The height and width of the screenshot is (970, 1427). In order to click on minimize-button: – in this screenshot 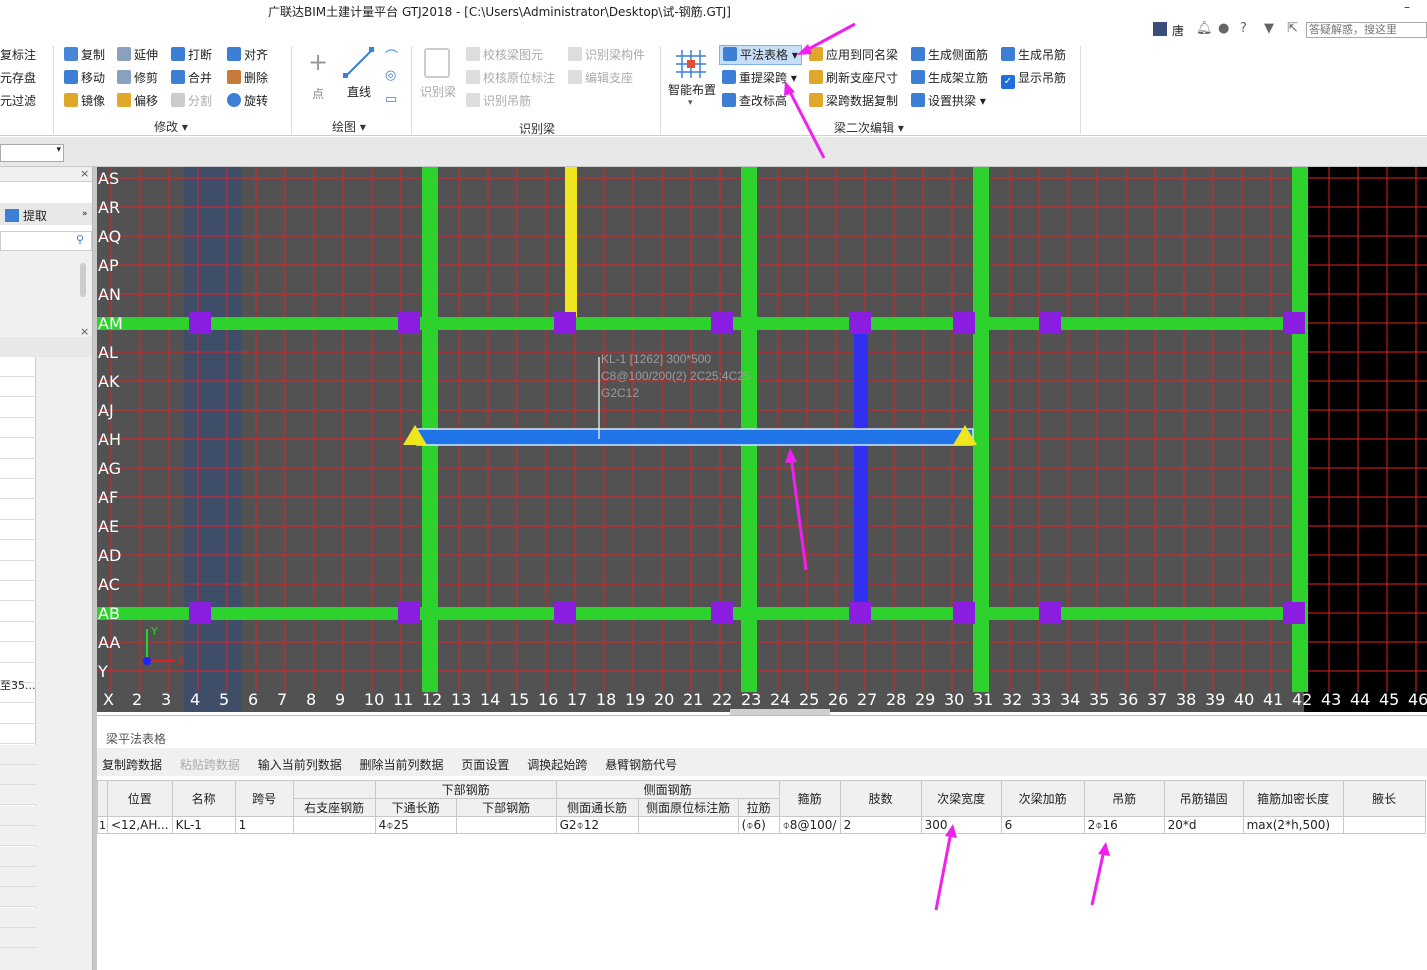, I will do `click(1407, 10)`.